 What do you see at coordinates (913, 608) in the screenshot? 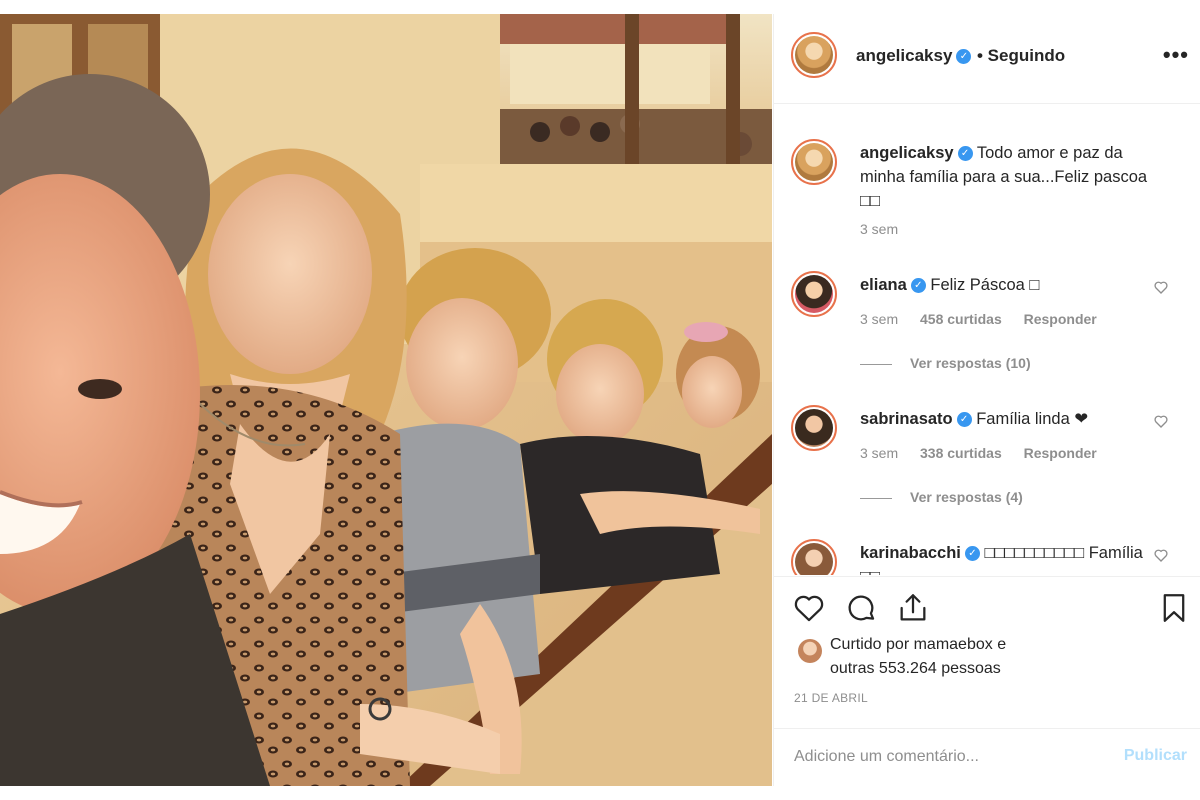
I see `share-icon` at bounding box center [913, 608].